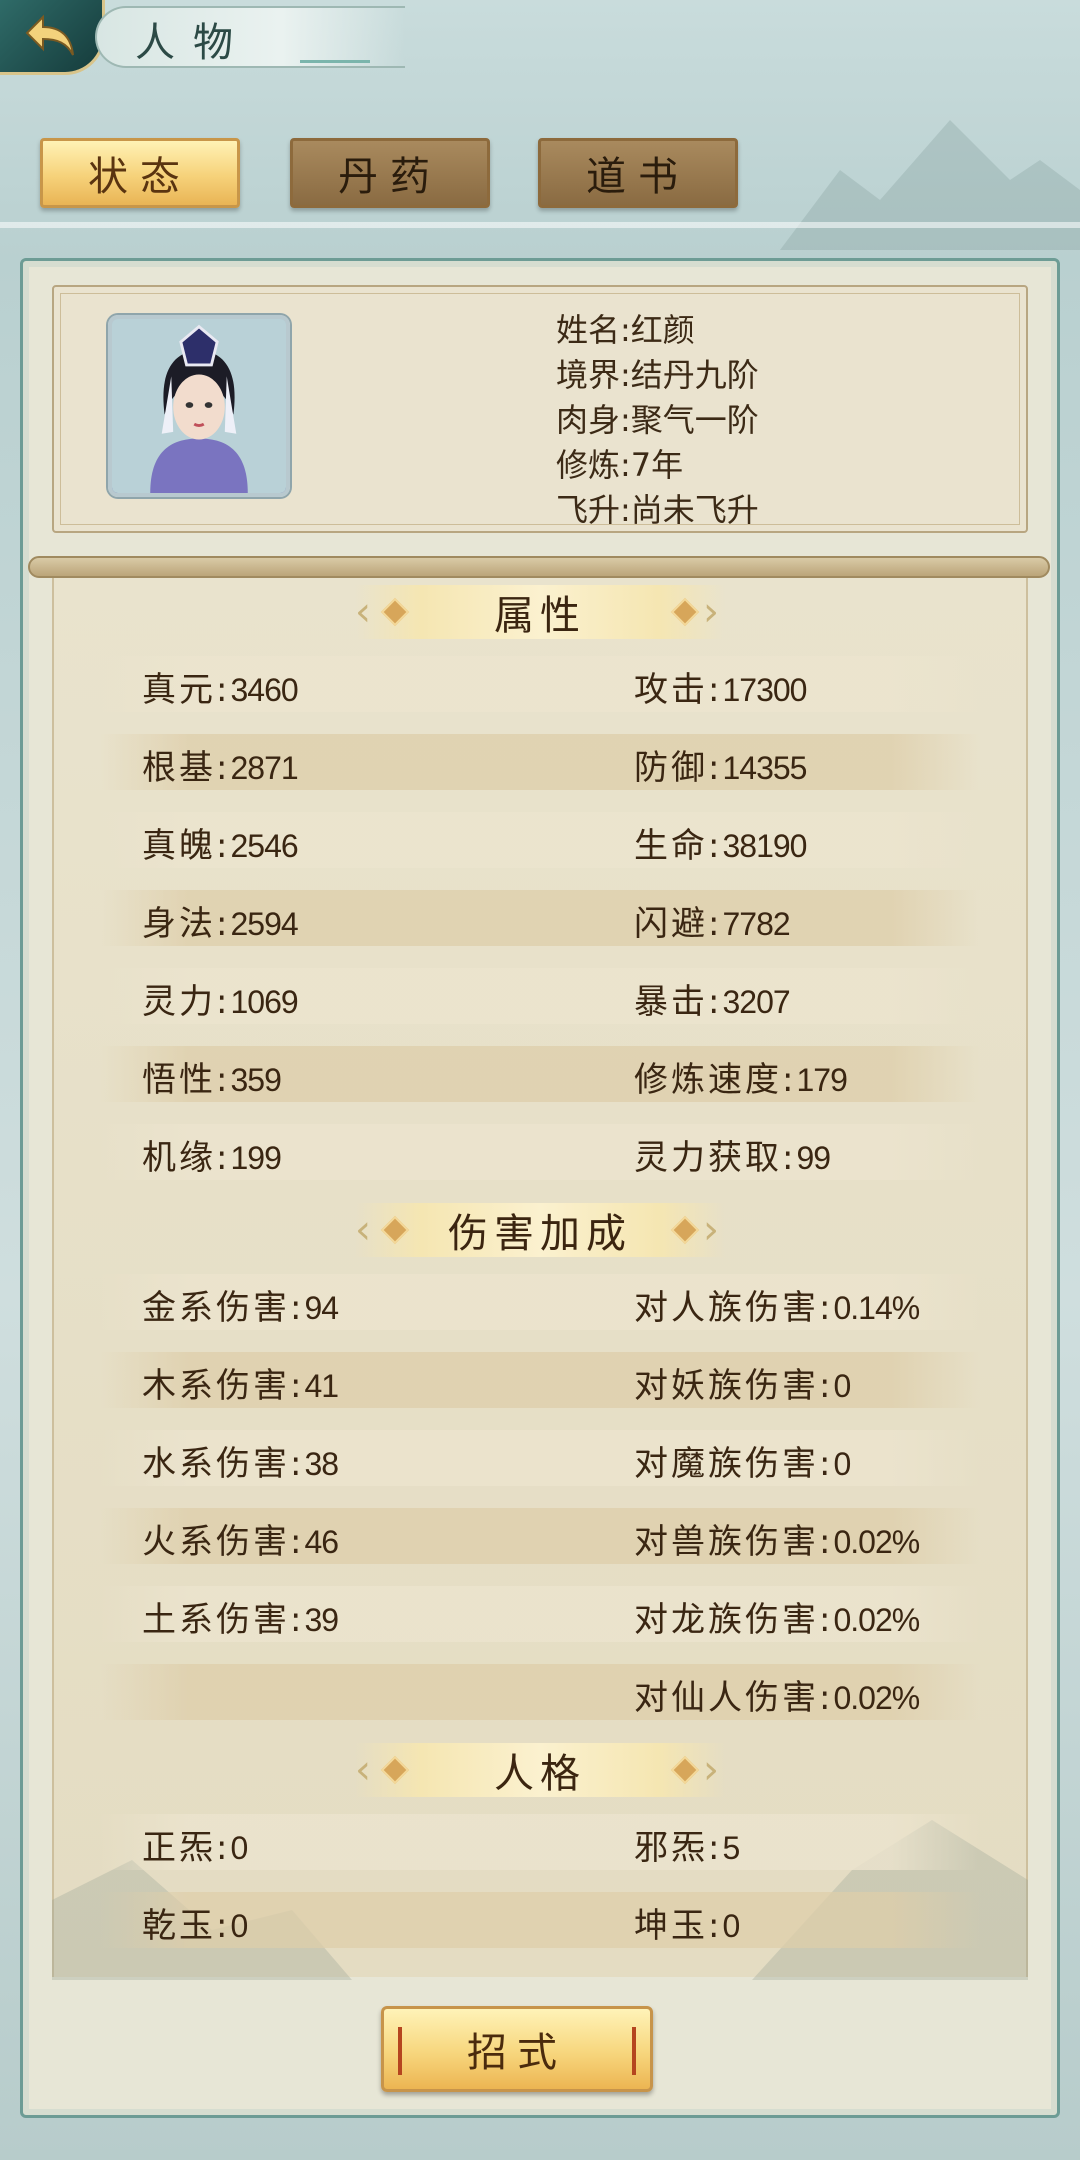  What do you see at coordinates (764, 690) in the screenshot?
I see `stat-value: 17300` at bounding box center [764, 690].